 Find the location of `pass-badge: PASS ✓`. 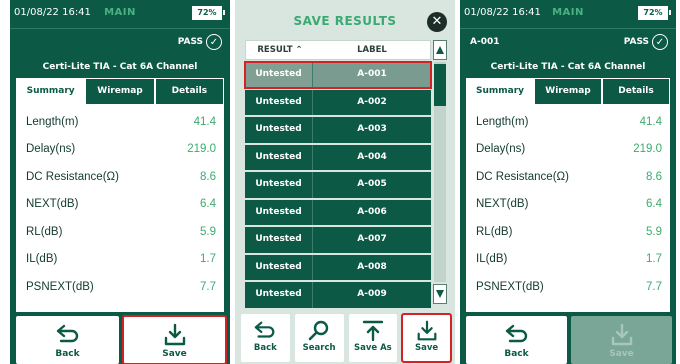

pass-badge: PASS ✓ is located at coordinates (646, 42).